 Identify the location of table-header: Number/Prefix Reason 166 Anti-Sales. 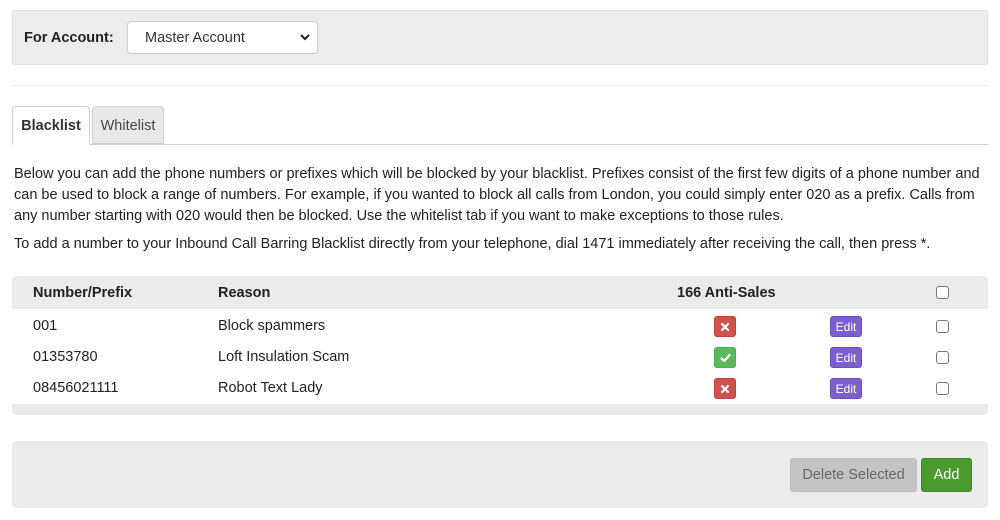
(500, 292).